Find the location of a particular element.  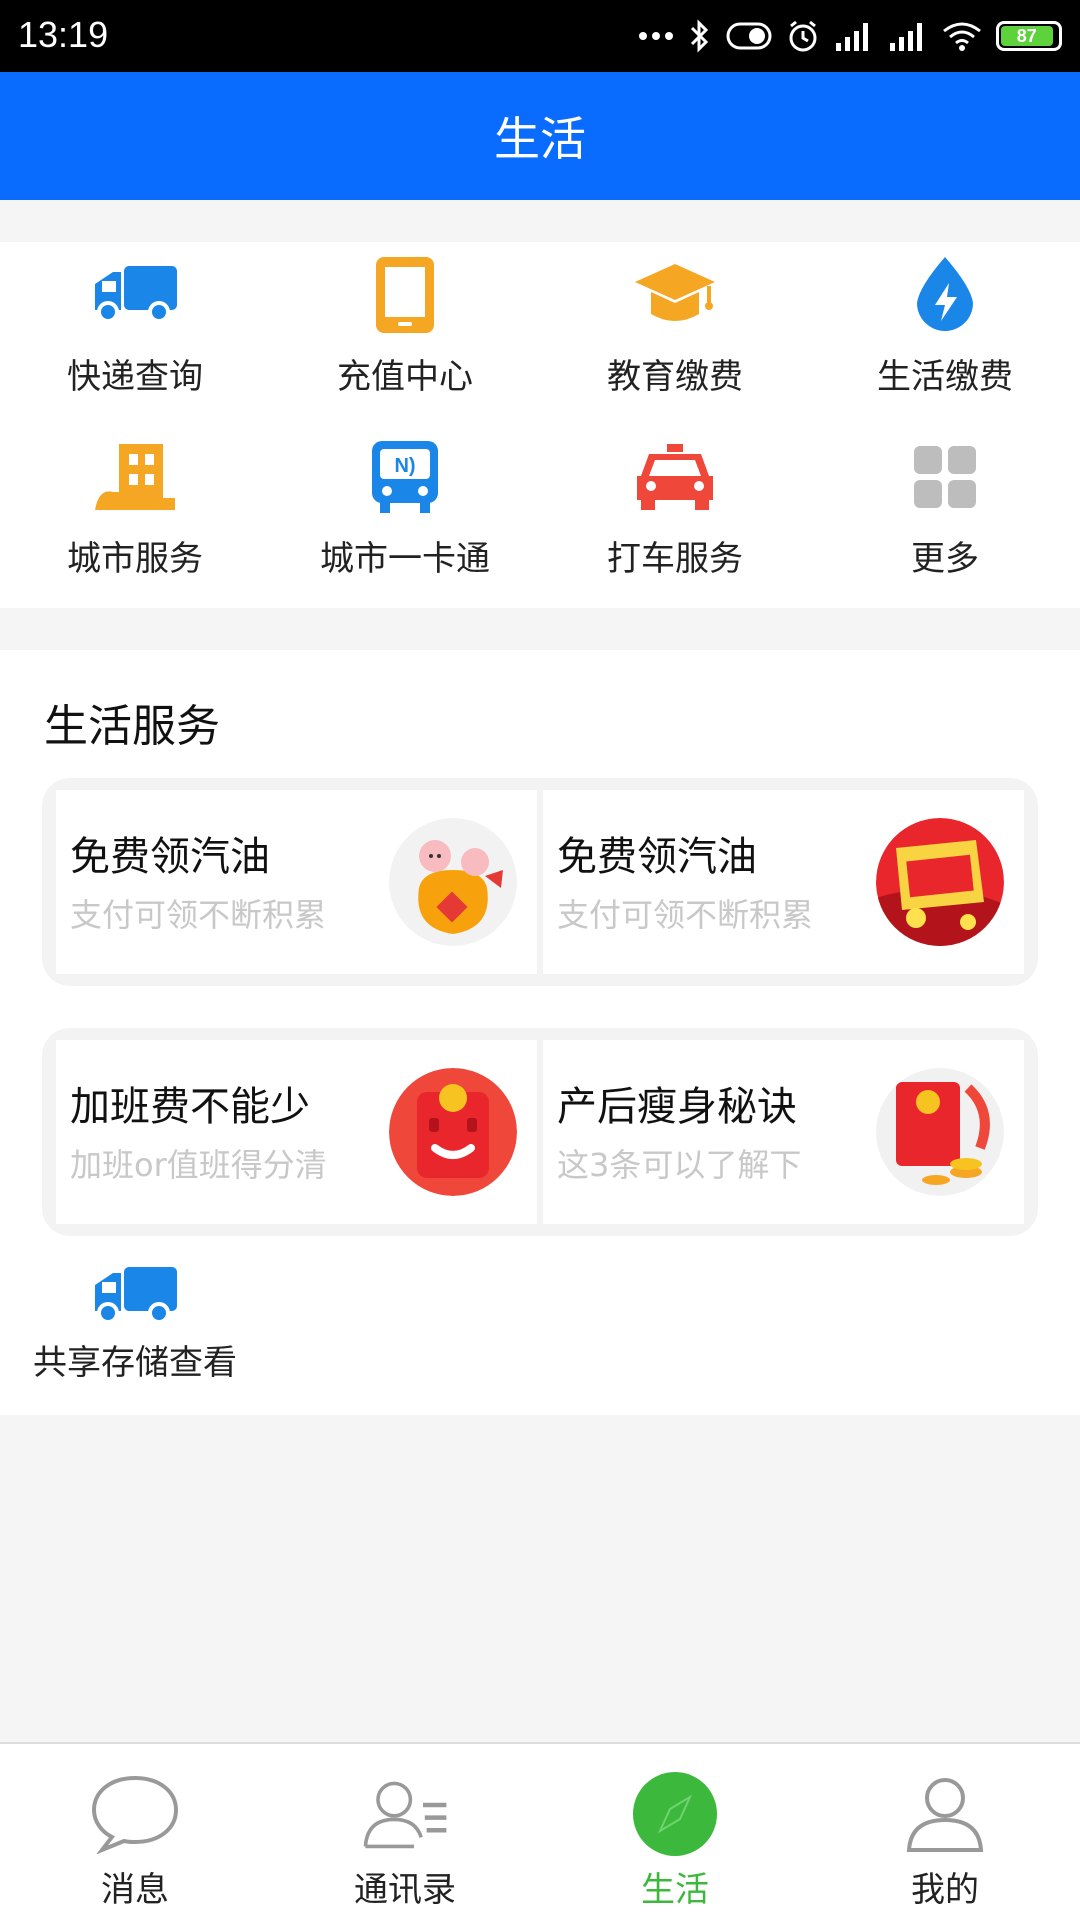

signal-icon is located at coordinates (852, 37).